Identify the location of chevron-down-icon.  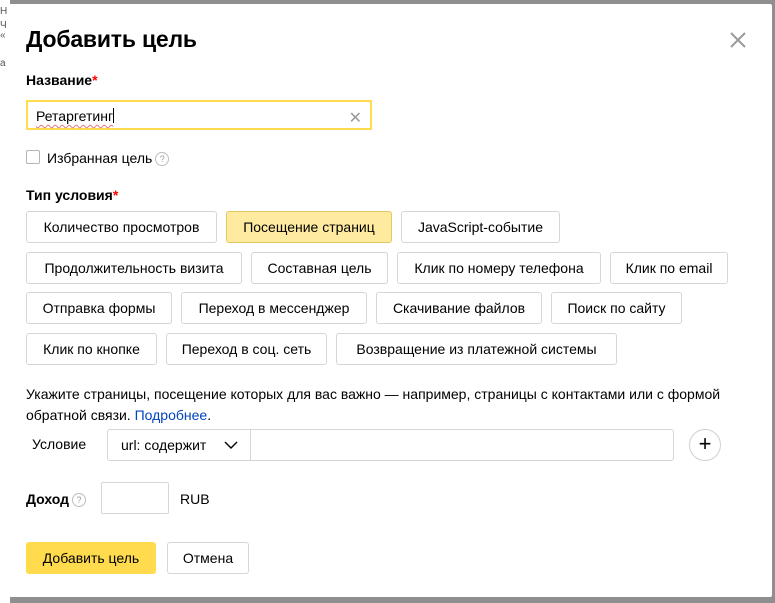
(231, 445).